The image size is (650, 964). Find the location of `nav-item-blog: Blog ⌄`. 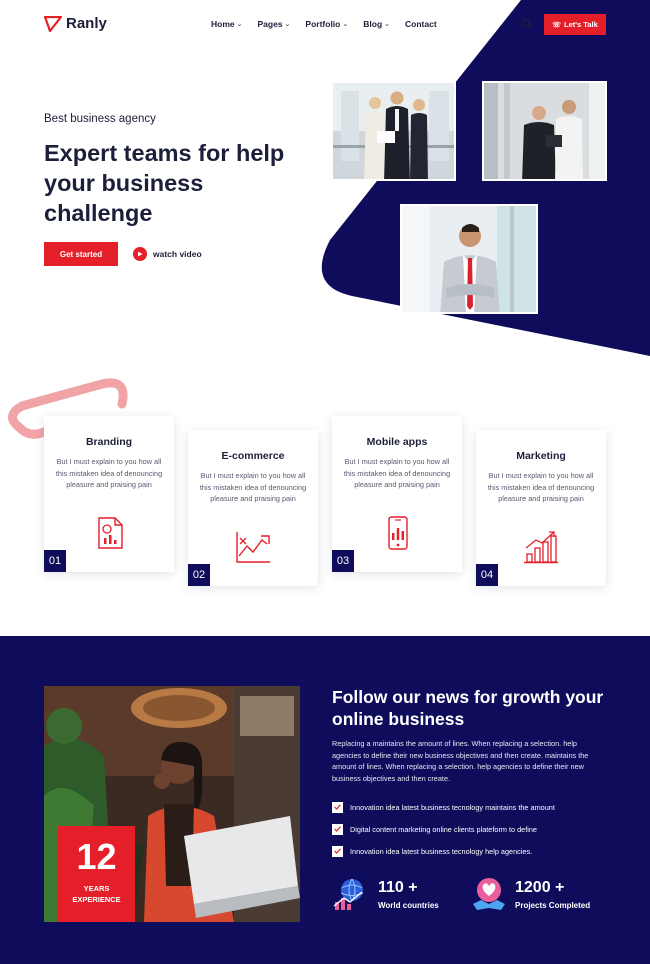

nav-item-blog: Blog ⌄ is located at coordinates (376, 24).